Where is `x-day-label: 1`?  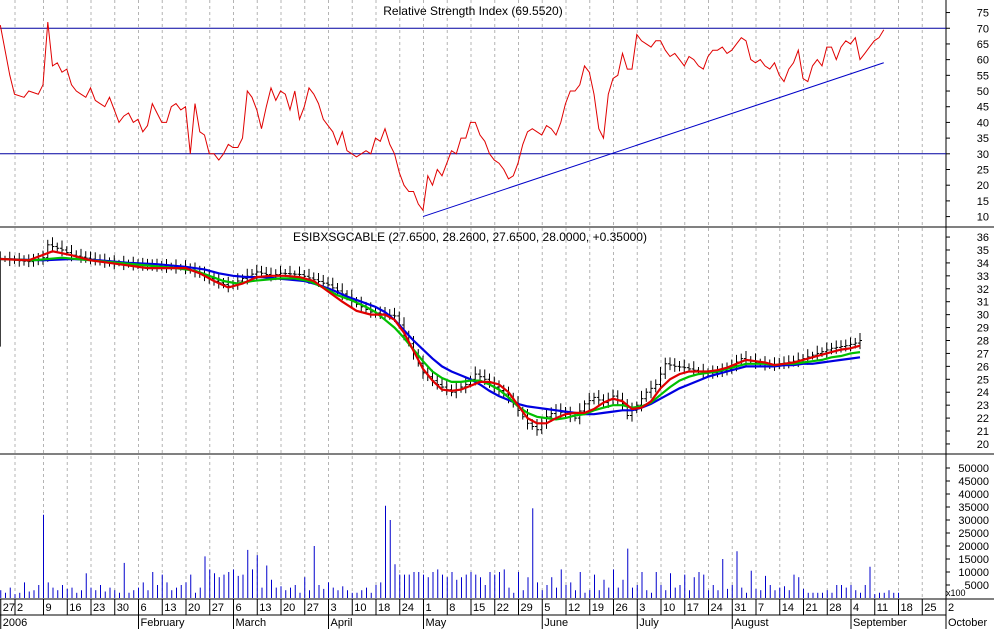
x-day-label: 1 is located at coordinates (429, 608).